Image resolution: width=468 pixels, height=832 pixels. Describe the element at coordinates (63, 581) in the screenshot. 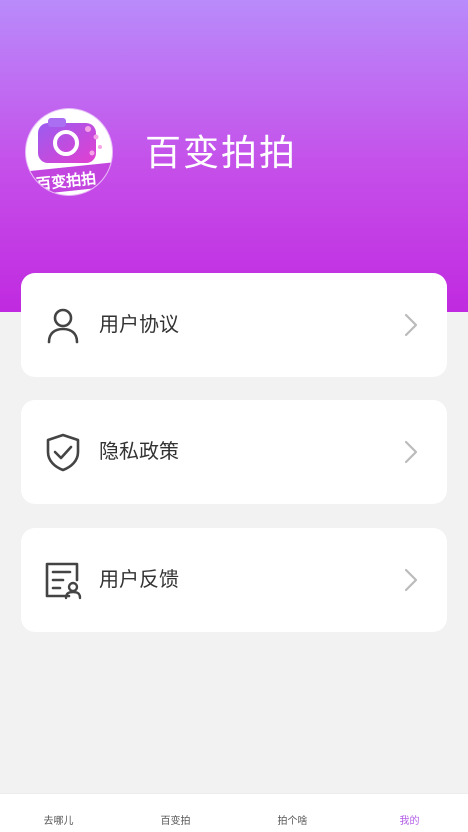

I see `feedback-document-icon` at that location.